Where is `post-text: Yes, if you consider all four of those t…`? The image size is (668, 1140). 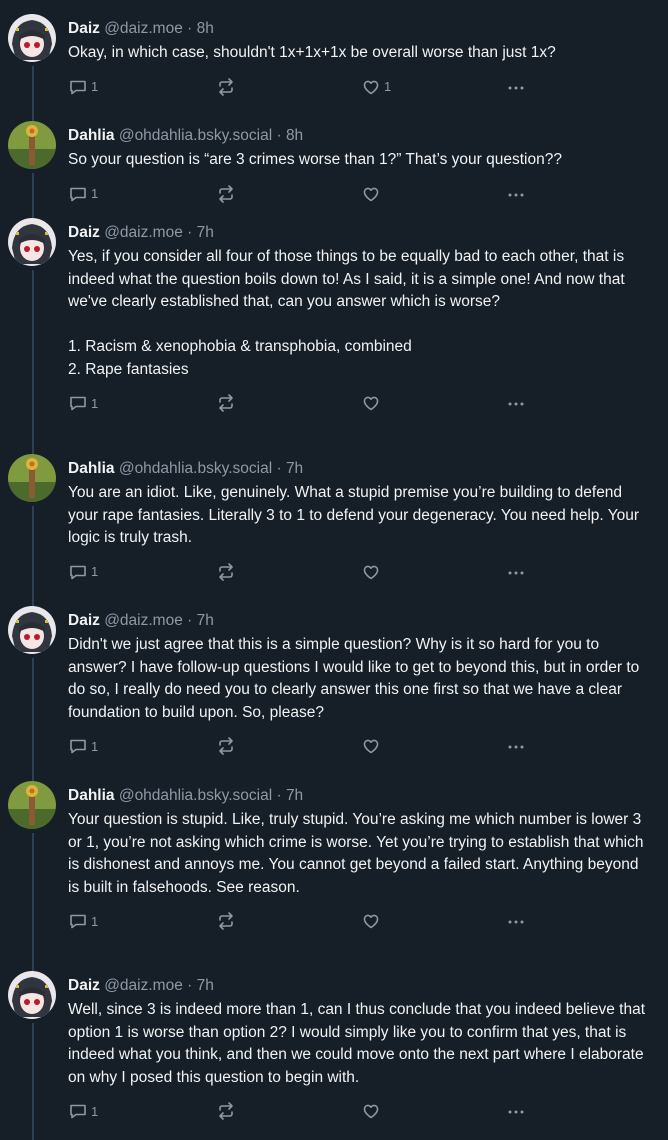 post-text: Yes, if you consider all four of those t… is located at coordinates (346, 313).